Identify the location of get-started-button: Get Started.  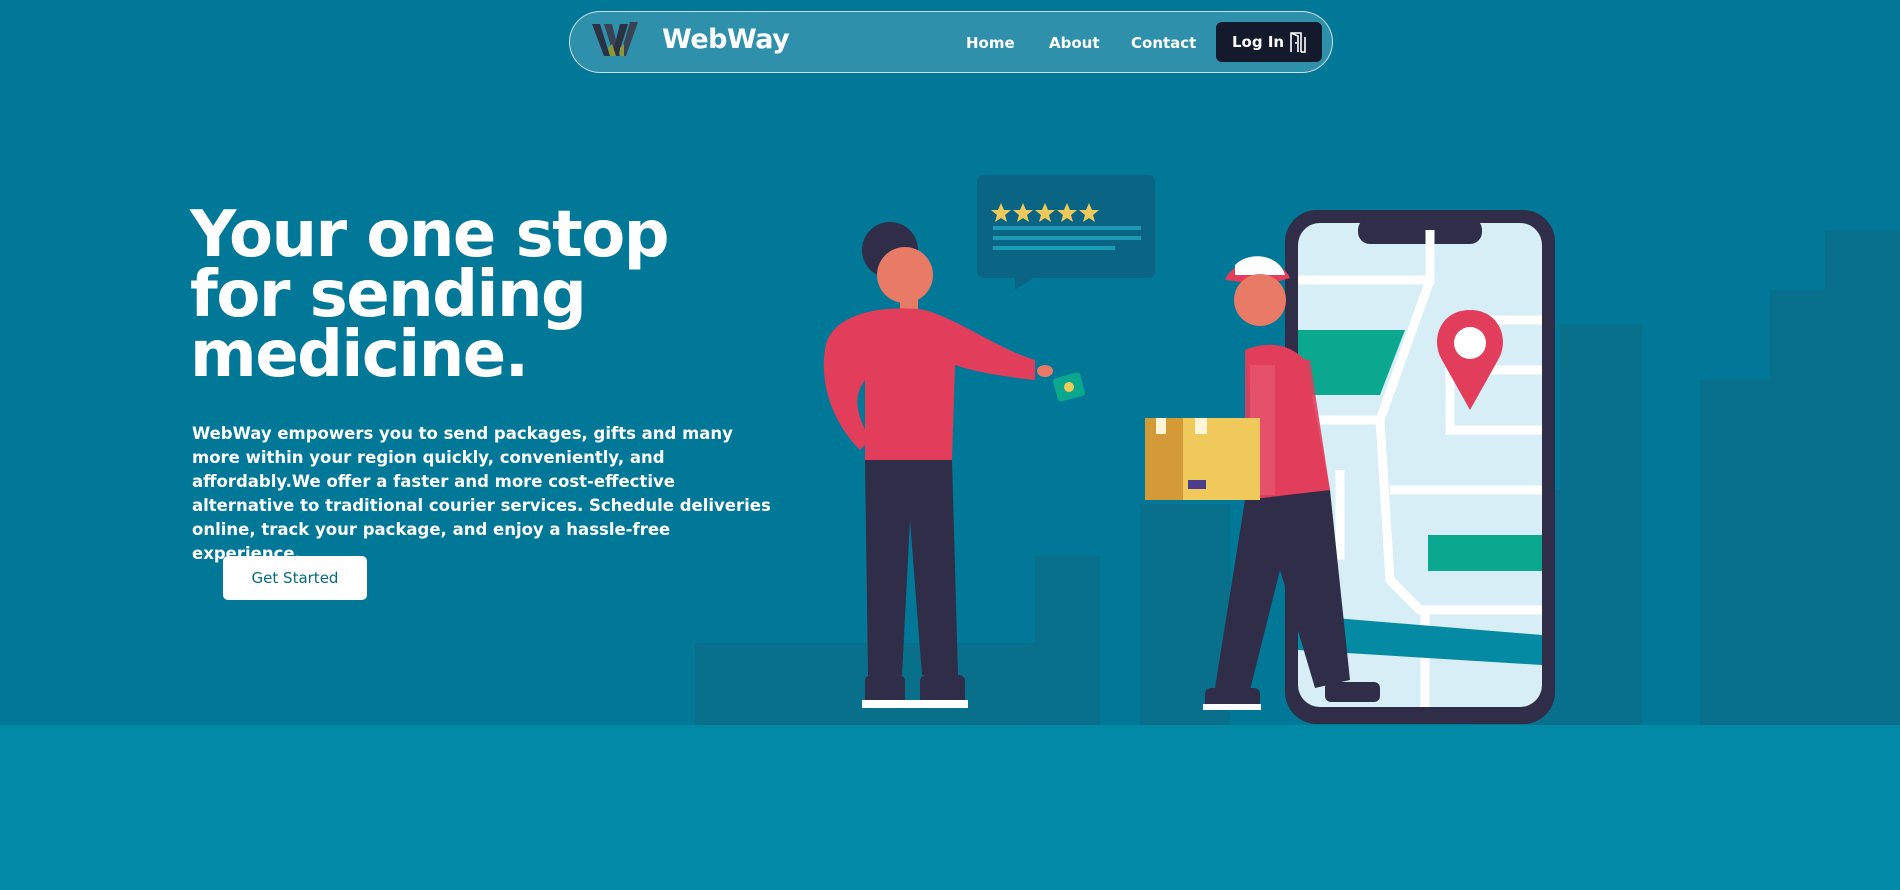
(295, 578).